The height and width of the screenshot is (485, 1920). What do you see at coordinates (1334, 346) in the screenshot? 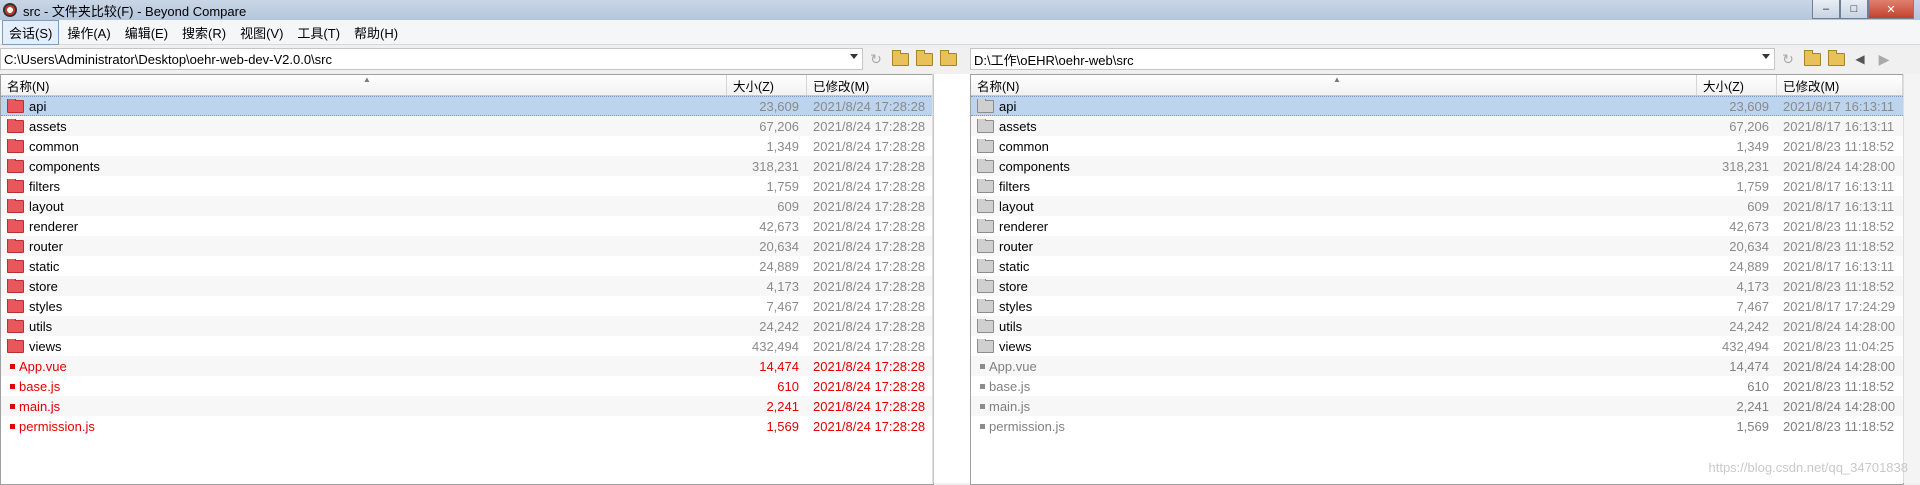
I see `file-name-cell: views` at bounding box center [1334, 346].